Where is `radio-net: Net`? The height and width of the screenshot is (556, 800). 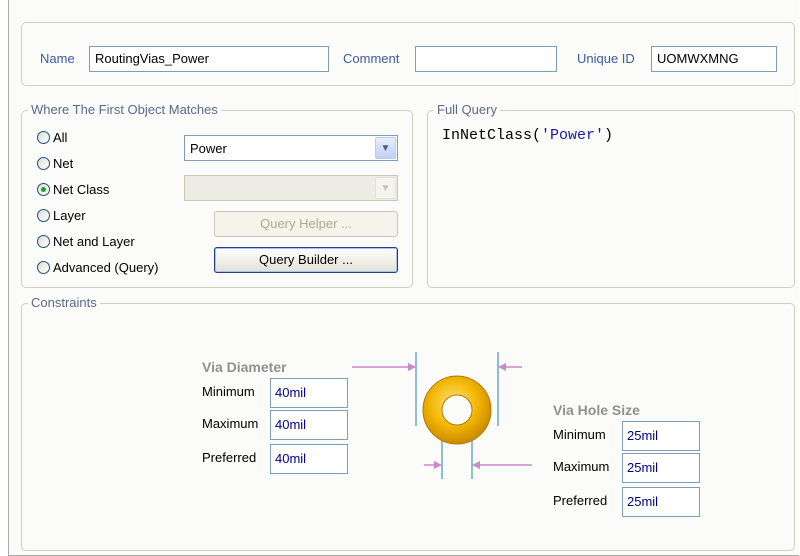 radio-net: Net is located at coordinates (55, 163).